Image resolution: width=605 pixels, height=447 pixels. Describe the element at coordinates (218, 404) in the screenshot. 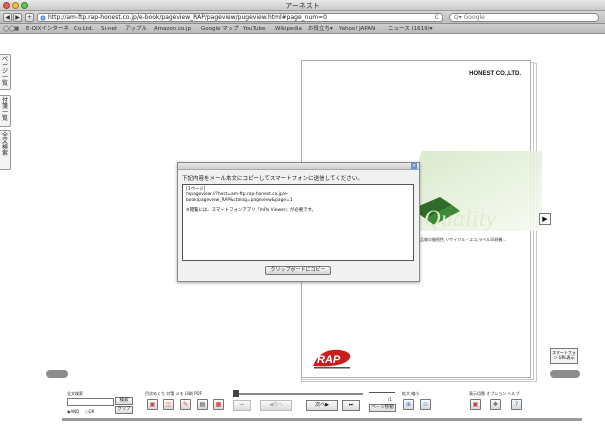

I see `pdf-icon: ▦` at that location.